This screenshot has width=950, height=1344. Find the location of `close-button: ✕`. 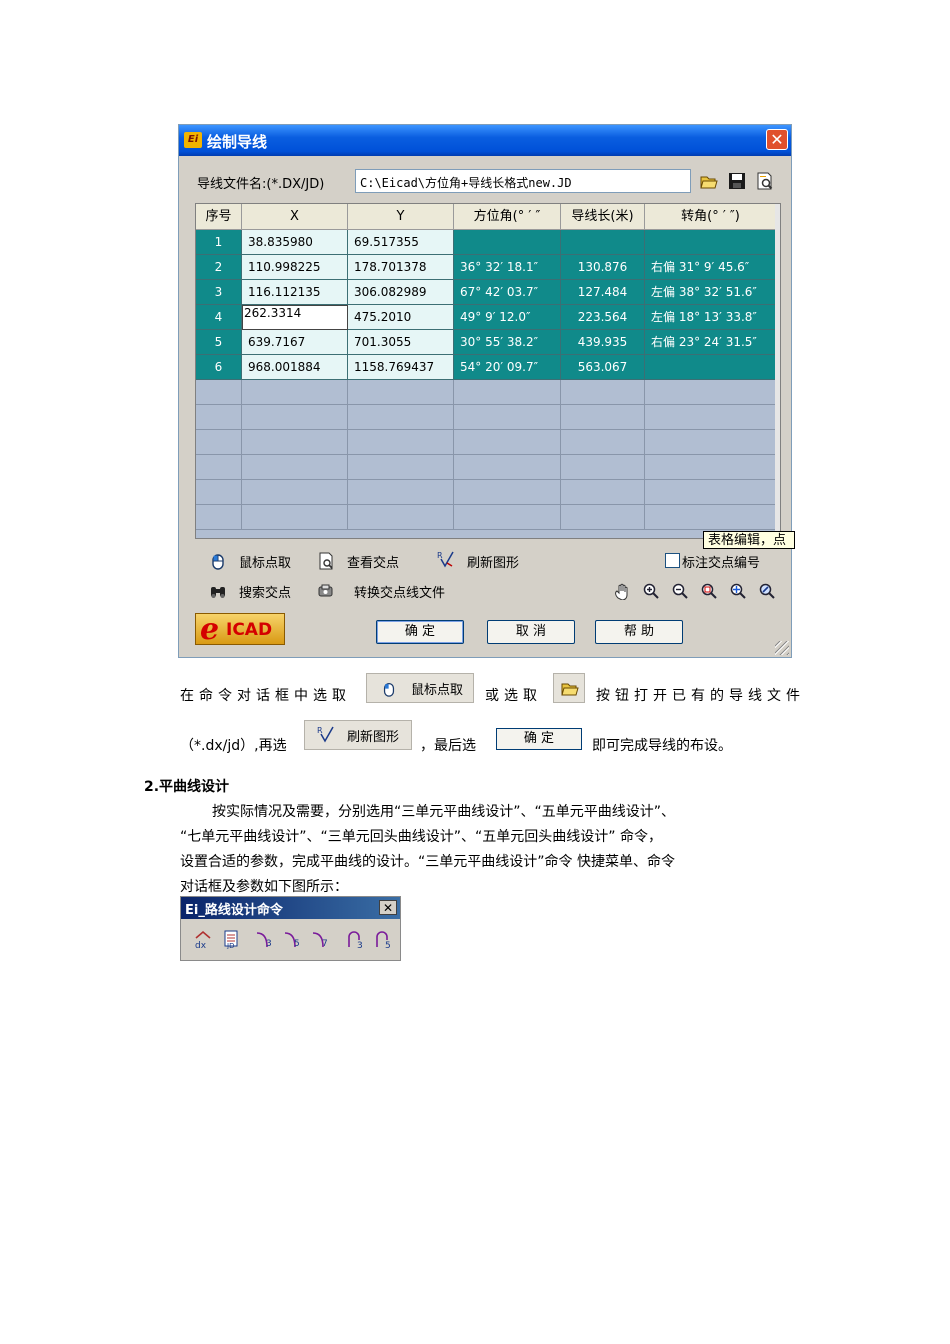

close-button: ✕ is located at coordinates (777, 139).